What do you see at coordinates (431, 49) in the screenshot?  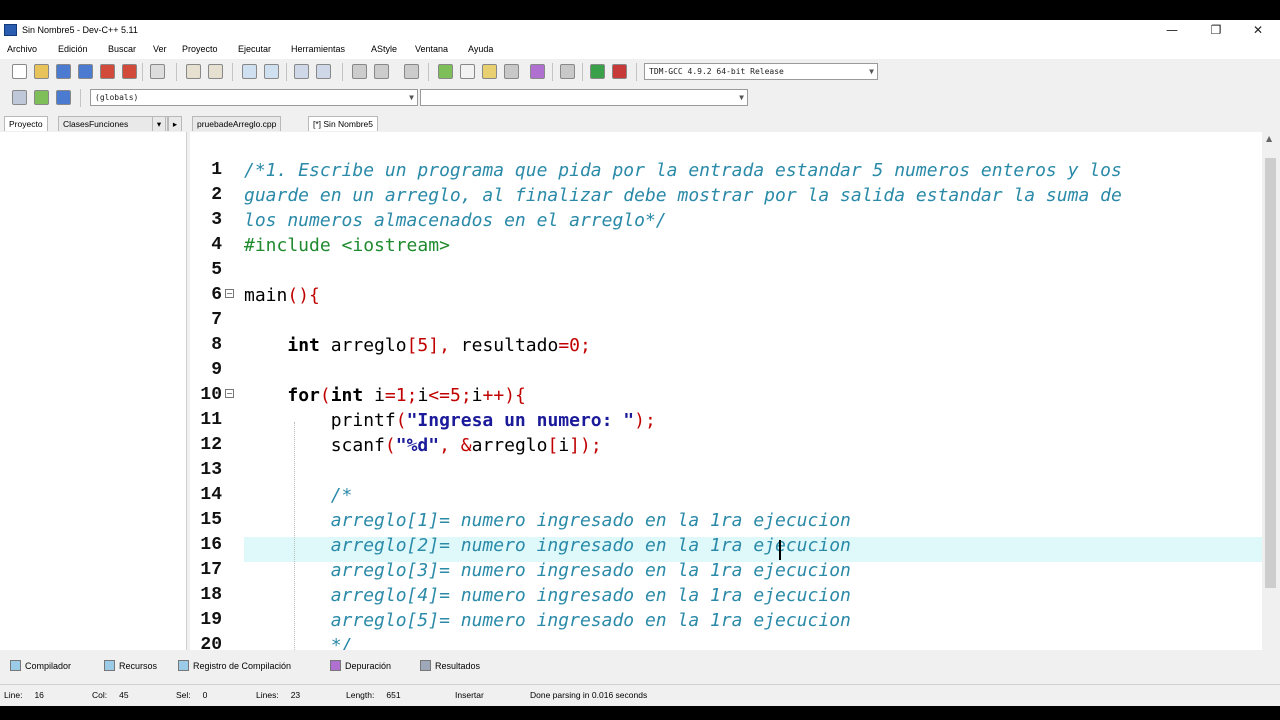 I see `menu-ventana: Ventana` at bounding box center [431, 49].